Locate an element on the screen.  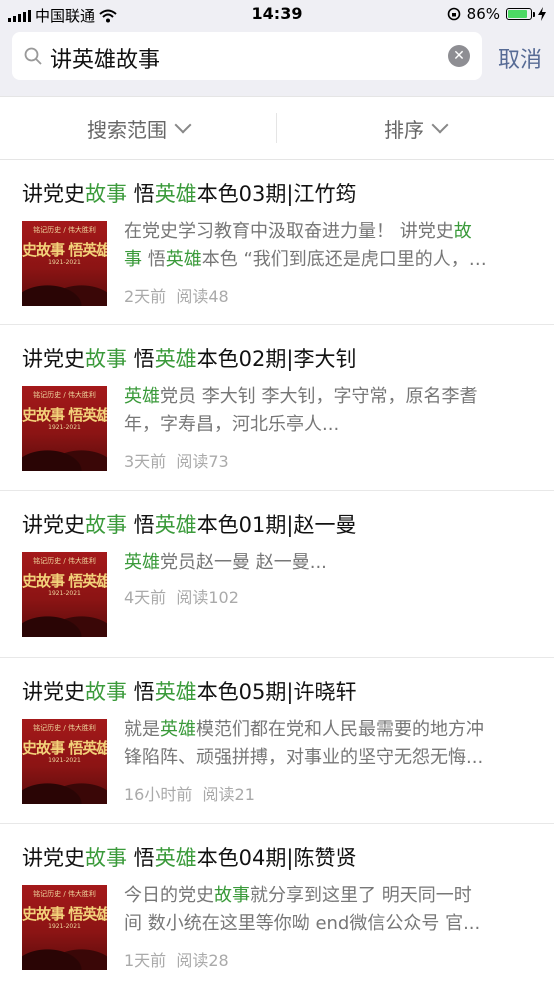
article-meta: 1天前 阅读28 is located at coordinates (176, 959).